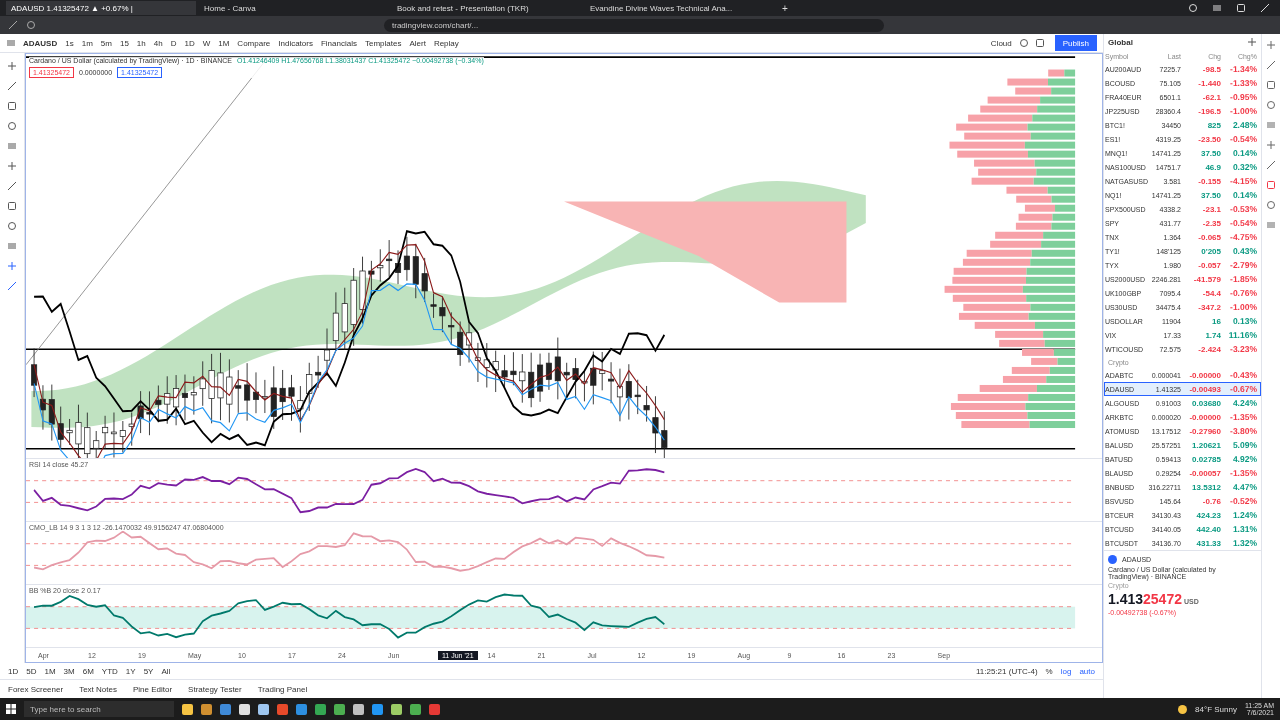 Image resolution: width=1280 pixels, height=720 pixels. What do you see at coordinates (50, 671) in the screenshot?
I see `range-button: 1M` at bounding box center [50, 671].